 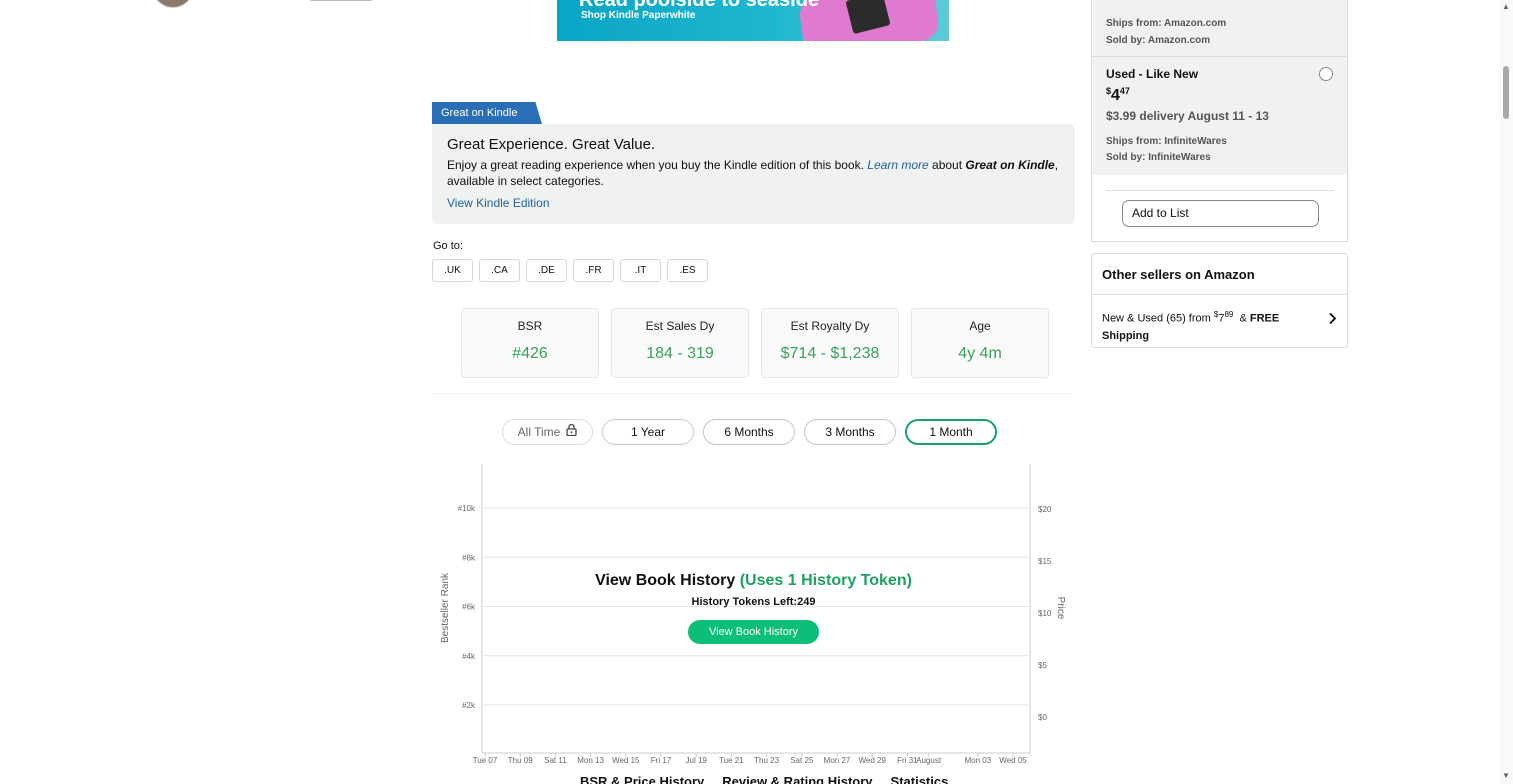 What do you see at coordinates (530, 343) in the screenshot?
I see `stat-card-bsr: BSR #426` at bounding box center [530, 343].